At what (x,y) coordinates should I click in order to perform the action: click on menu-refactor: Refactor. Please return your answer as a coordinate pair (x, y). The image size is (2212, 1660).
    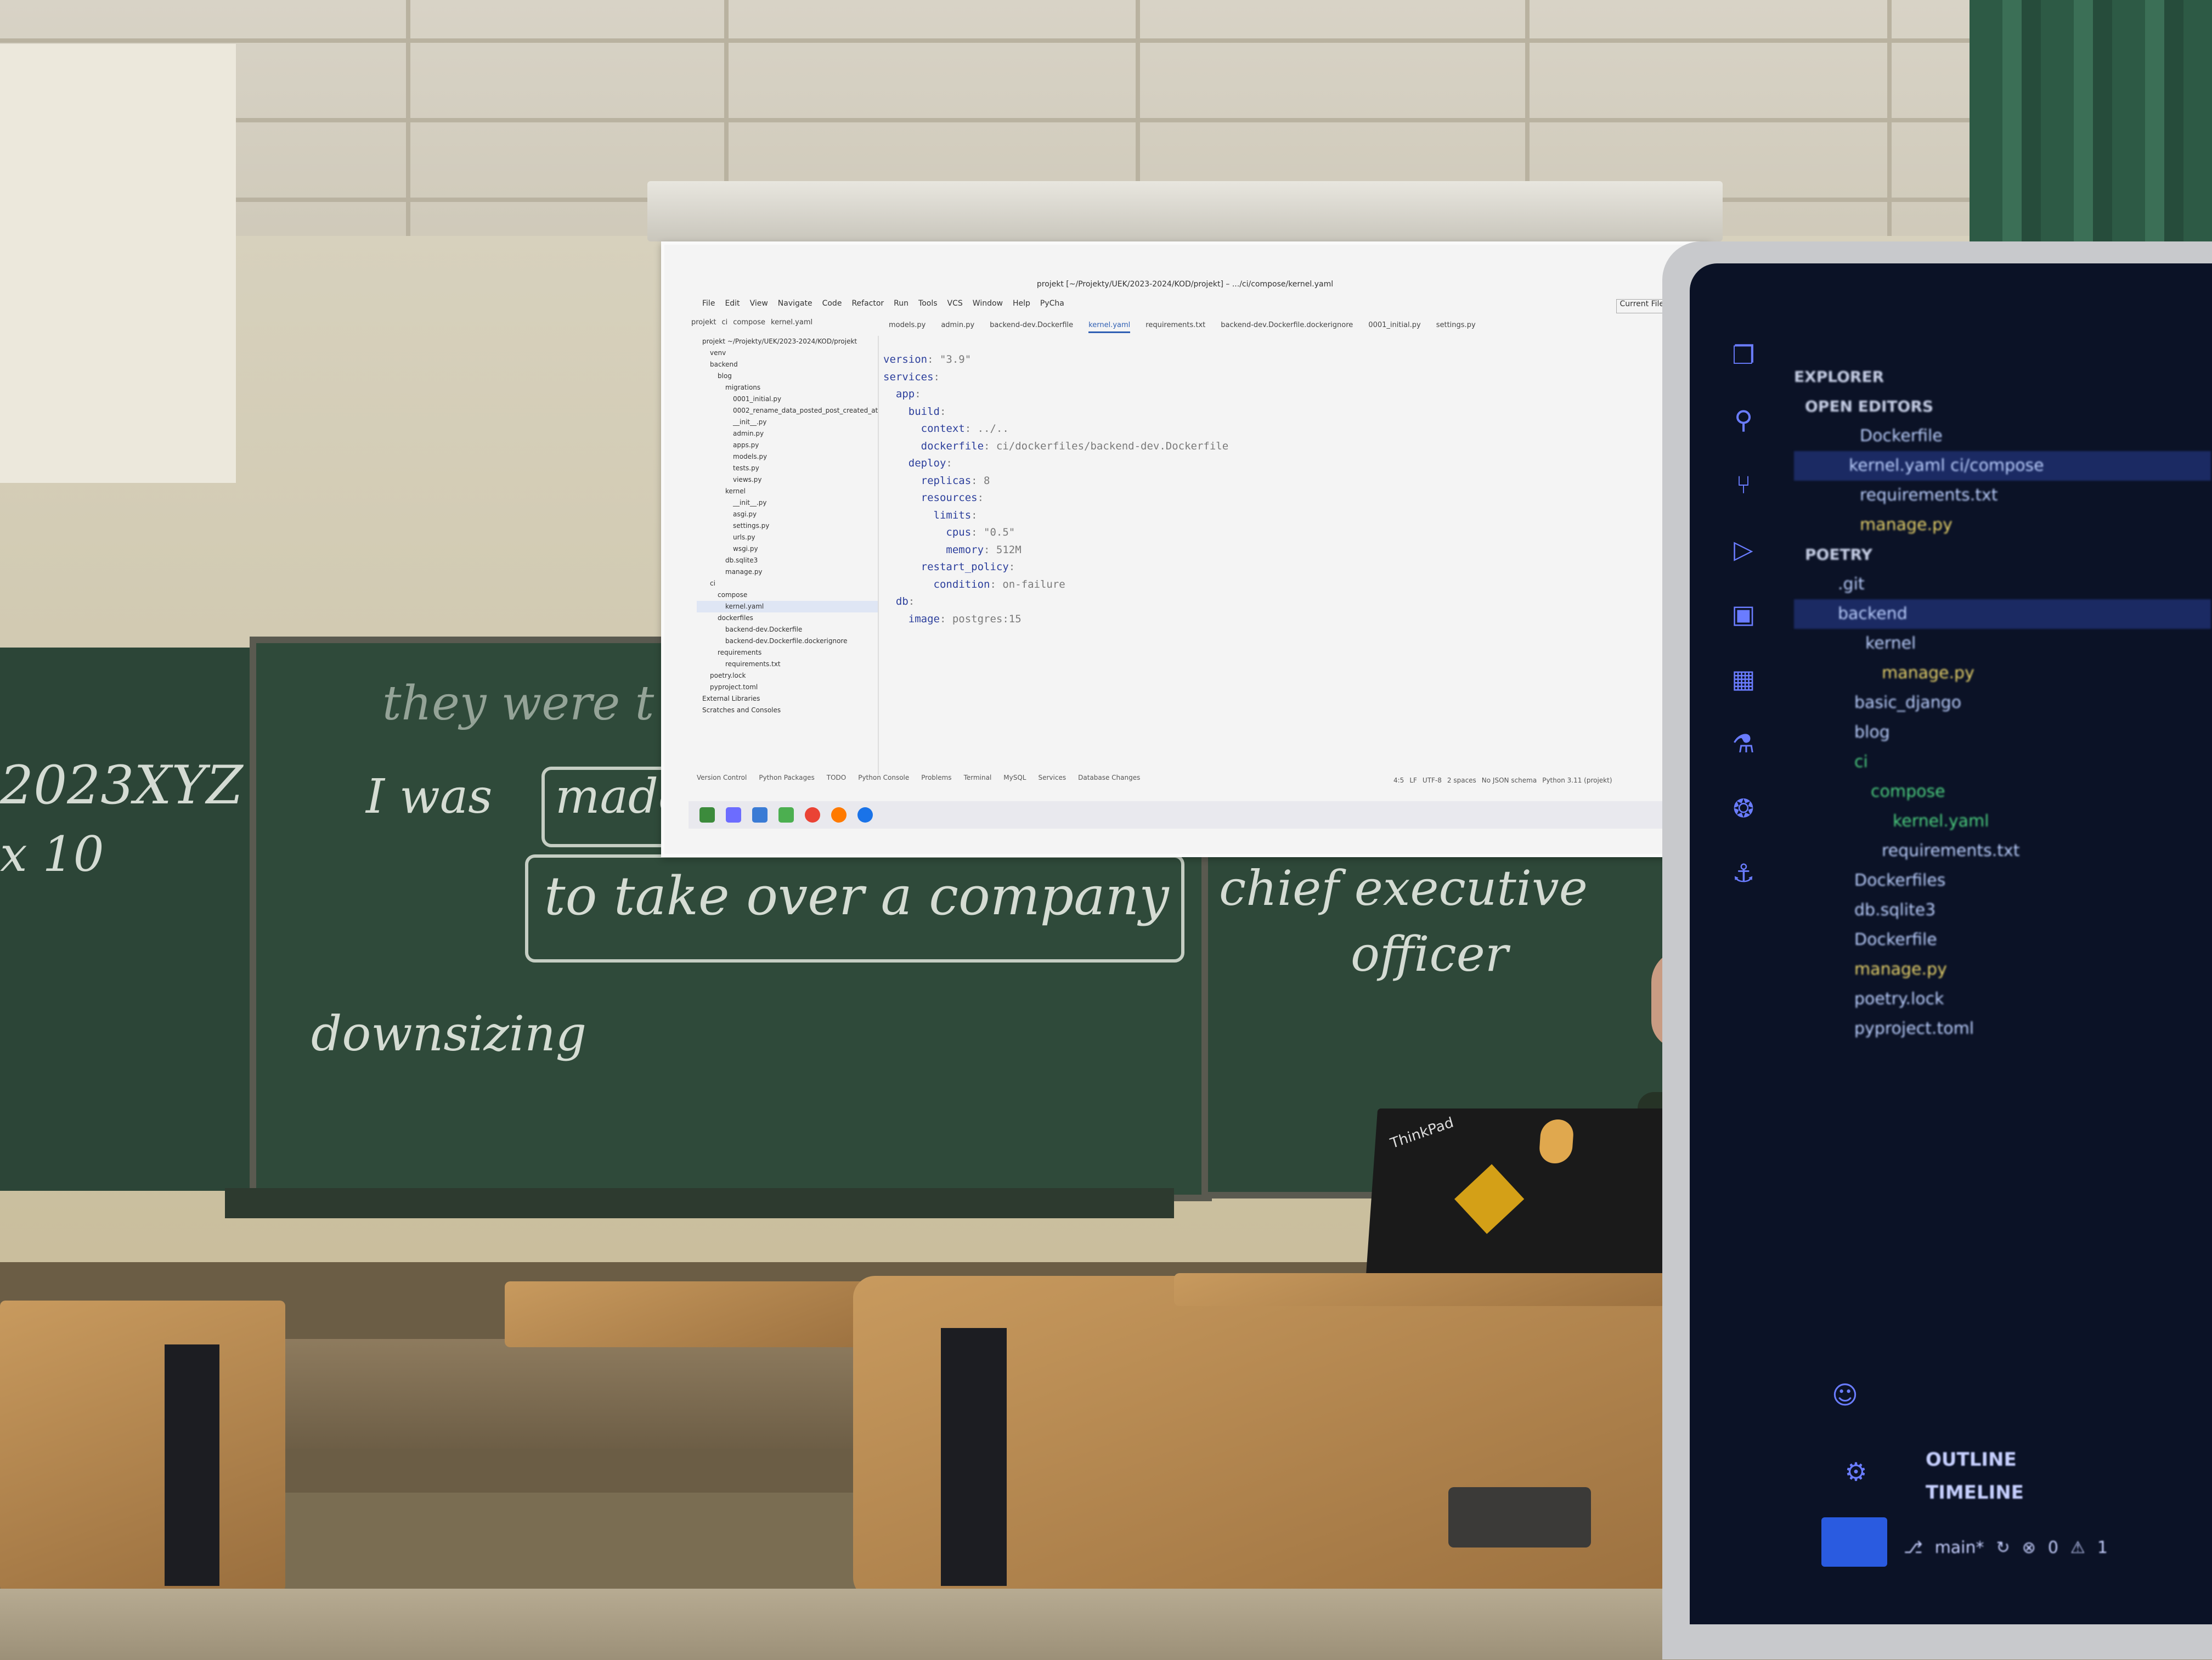
    Looking at the image, I should click on (868, 306).